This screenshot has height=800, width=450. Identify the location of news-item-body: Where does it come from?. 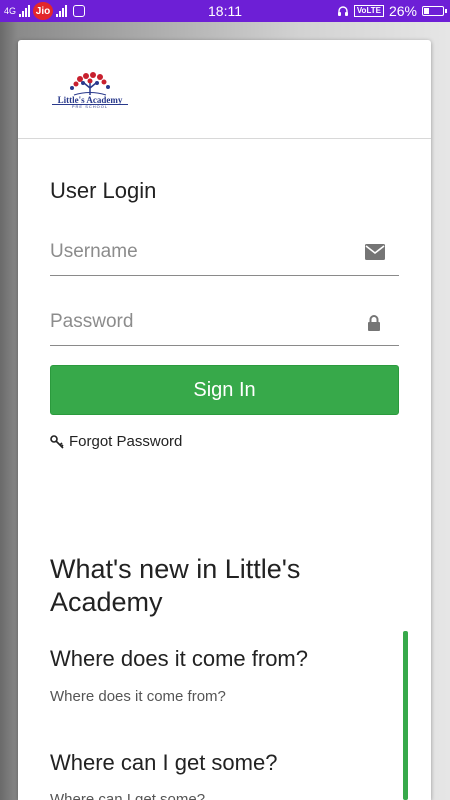
(138, 696).